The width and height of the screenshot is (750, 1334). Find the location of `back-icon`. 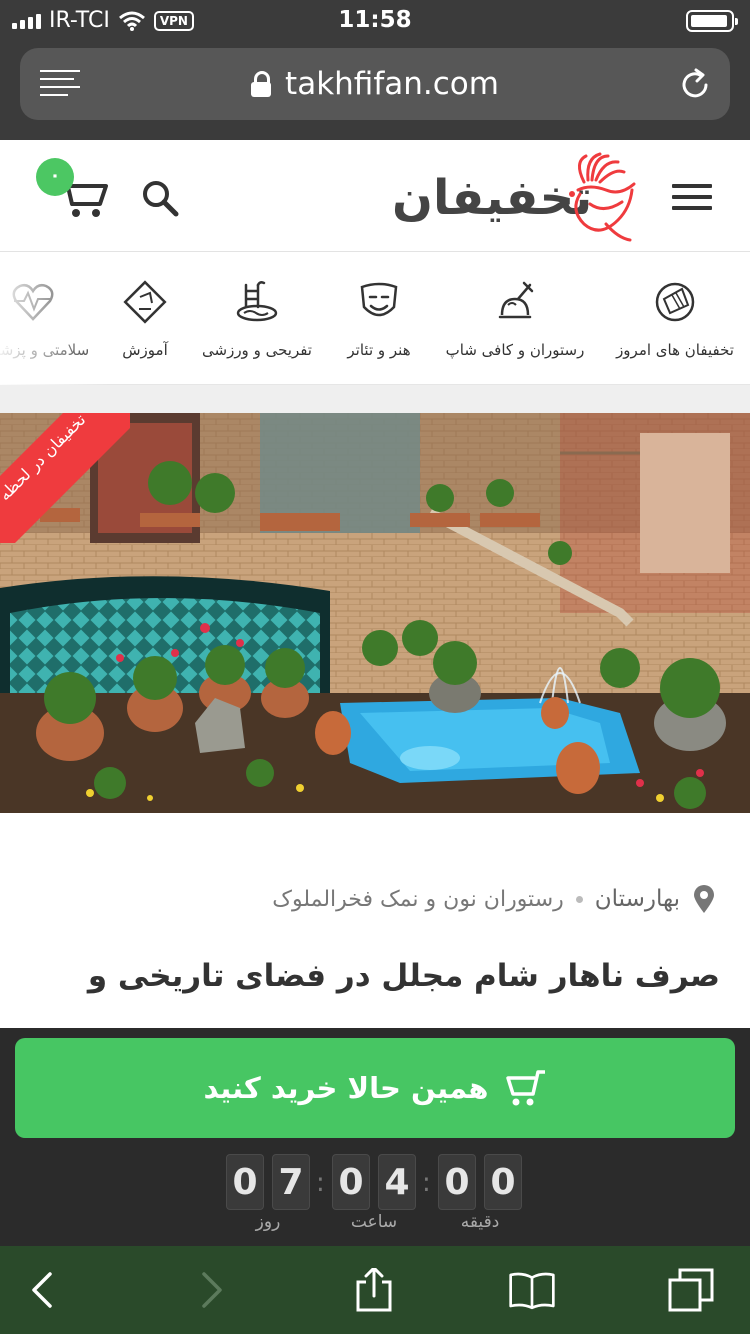

back-icon is located at coordinates (44, 1290).